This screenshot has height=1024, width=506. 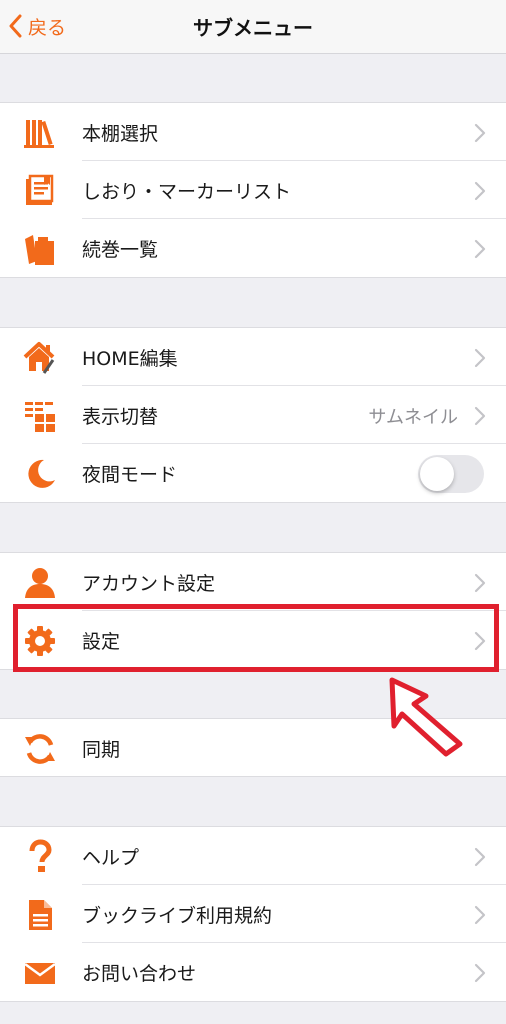 I want to click on menu-item-label: アカウント設定, so click(x=149, y=584).